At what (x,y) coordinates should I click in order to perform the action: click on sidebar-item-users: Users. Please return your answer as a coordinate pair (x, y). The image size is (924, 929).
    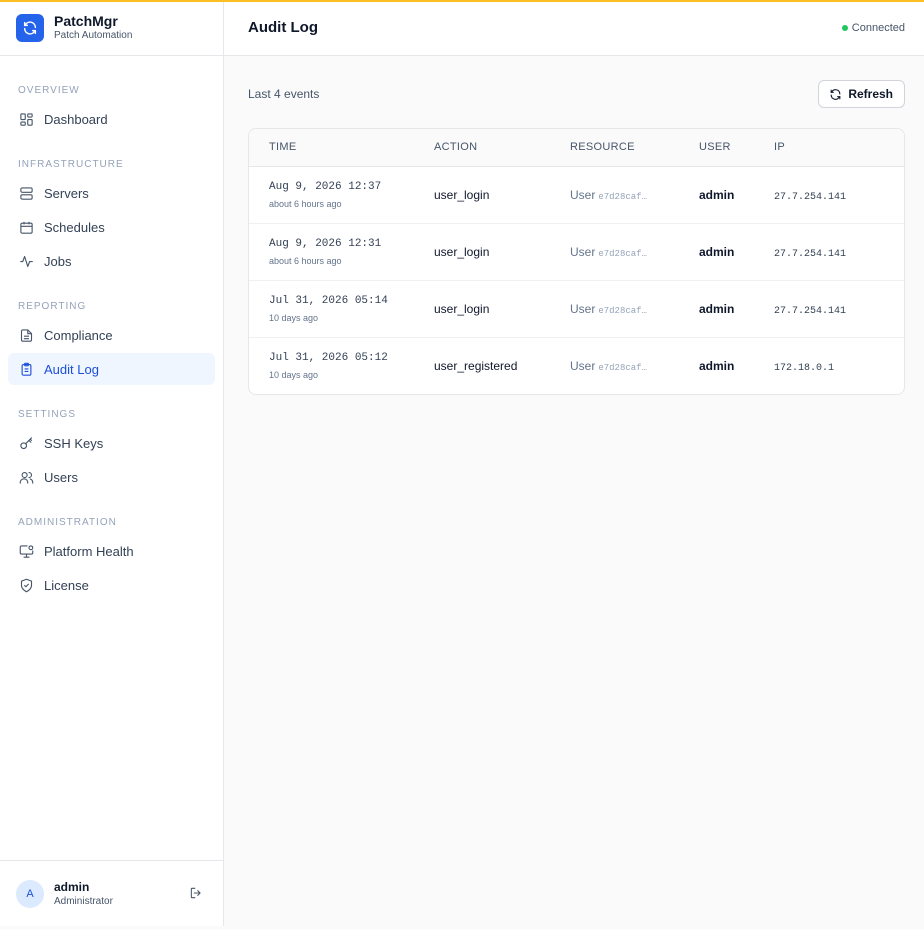
    Looking at the image, I should click on (111, 477).